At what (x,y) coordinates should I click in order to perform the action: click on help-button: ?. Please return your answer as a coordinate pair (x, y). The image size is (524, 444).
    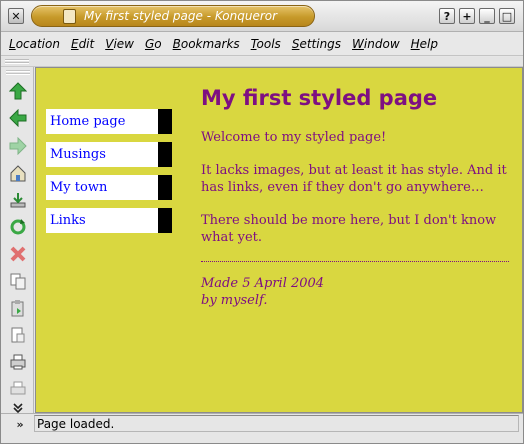
    Looking at the image, I should click on (447, 16).